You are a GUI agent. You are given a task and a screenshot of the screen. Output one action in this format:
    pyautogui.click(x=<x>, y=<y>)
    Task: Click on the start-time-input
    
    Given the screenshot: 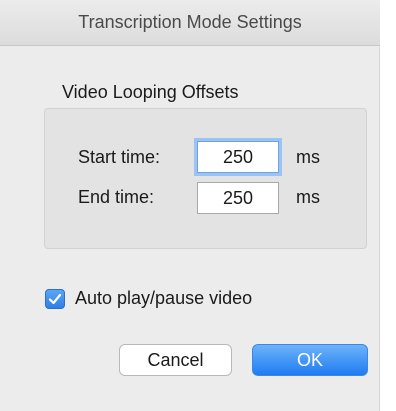 What is the action you would take?
    pyautogui.click(x=238, y=157)
    